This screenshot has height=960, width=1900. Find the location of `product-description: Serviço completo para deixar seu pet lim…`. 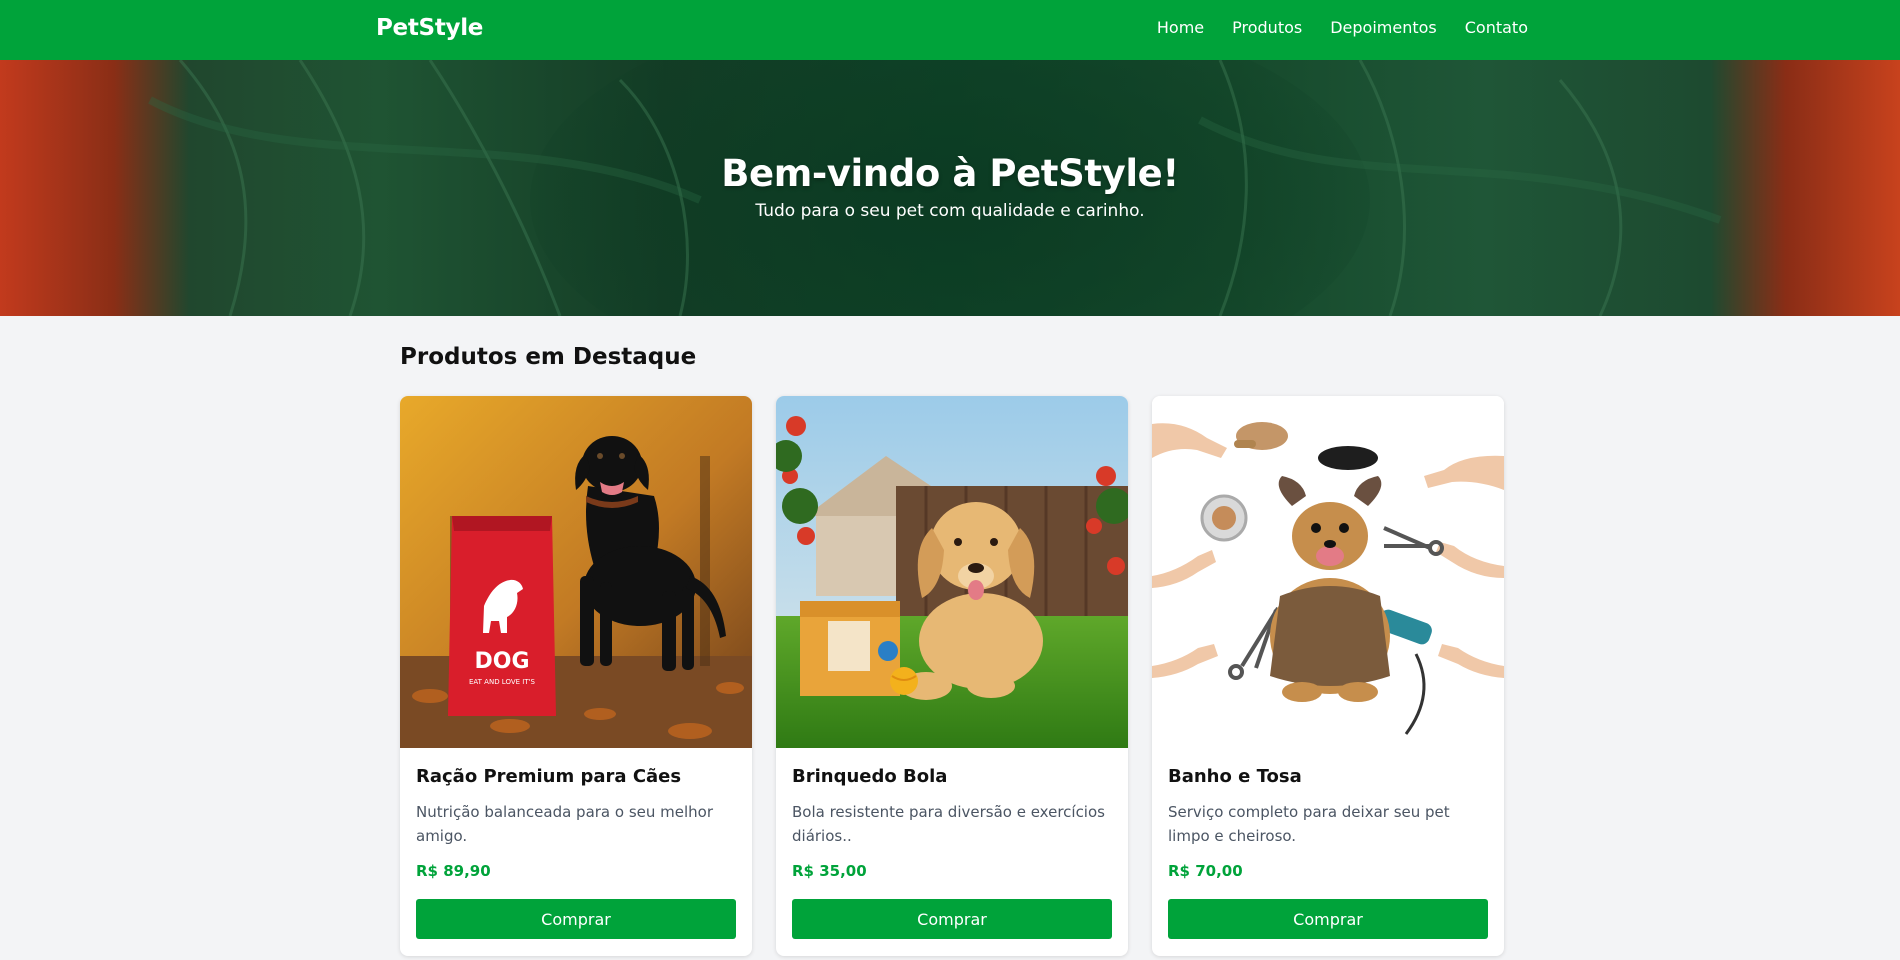

product-description: Serviço completo para deixar seu pet lim… is located at coordinates (1309, 824).